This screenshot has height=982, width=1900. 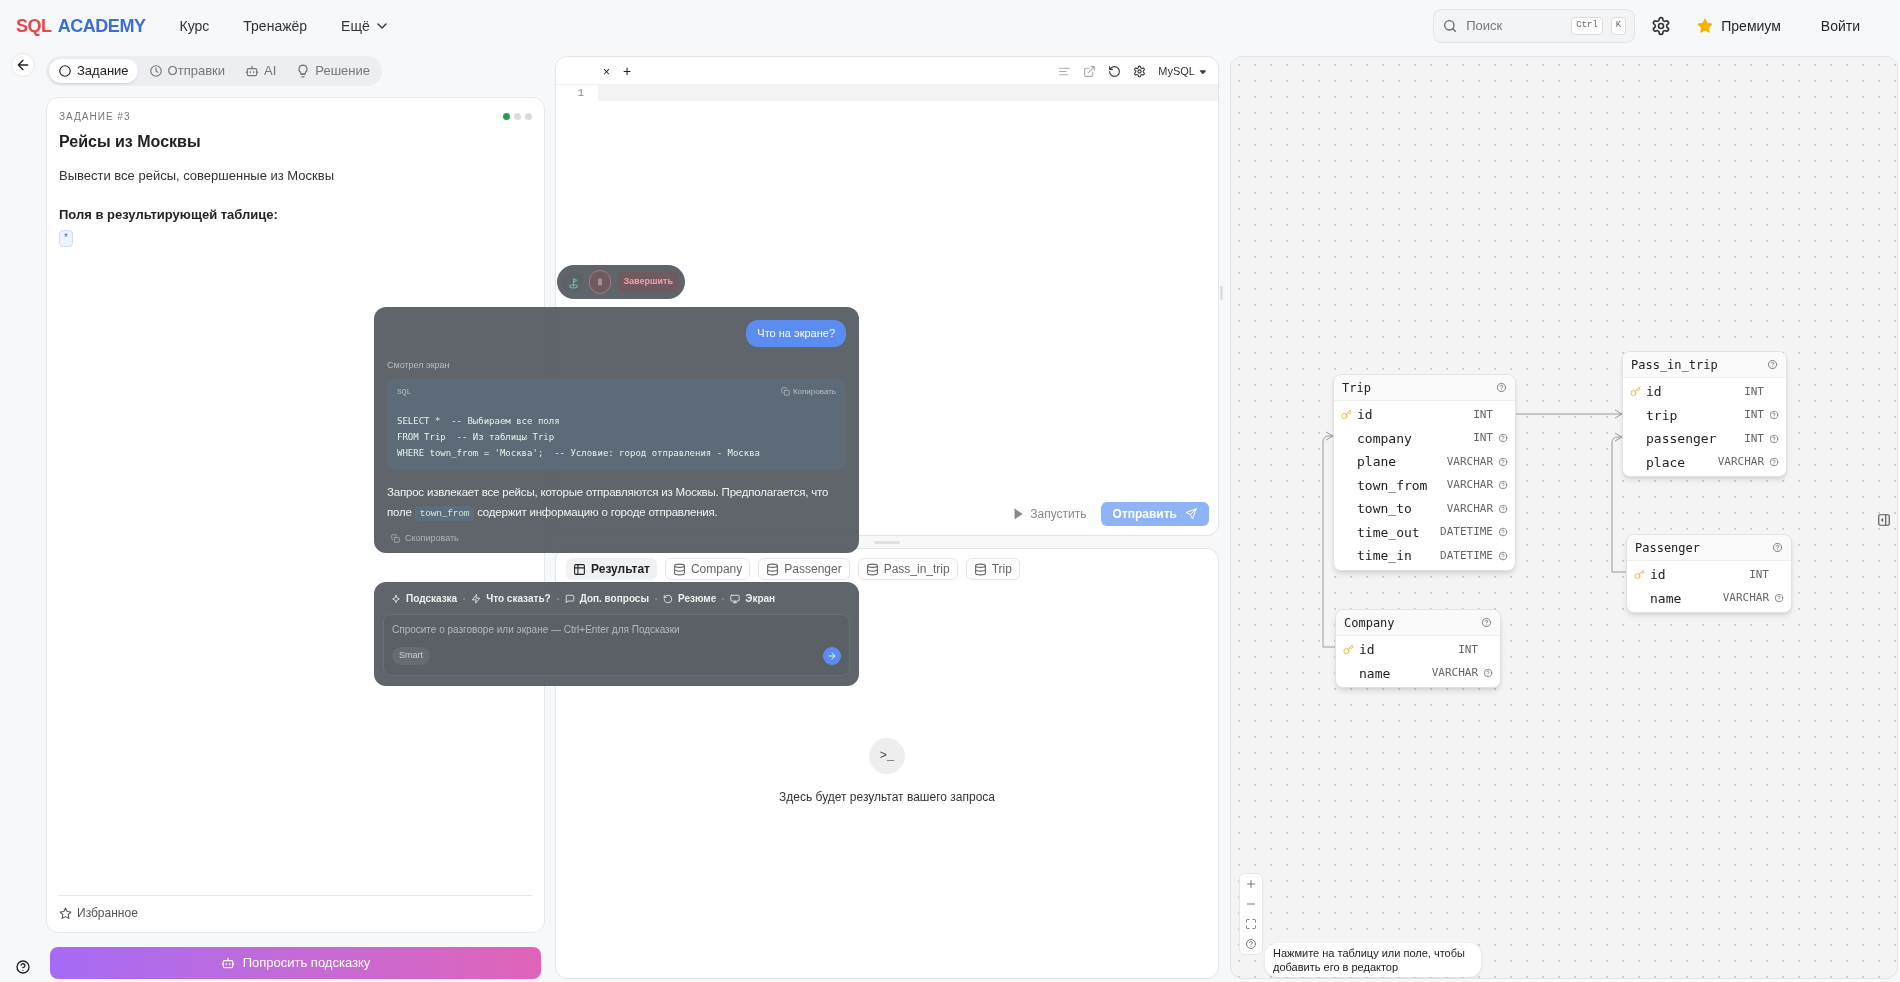 What do you see at coordinates (396, 598) in the screenshot?
I see `sparkle-icon` at bounding box center [396, 598].